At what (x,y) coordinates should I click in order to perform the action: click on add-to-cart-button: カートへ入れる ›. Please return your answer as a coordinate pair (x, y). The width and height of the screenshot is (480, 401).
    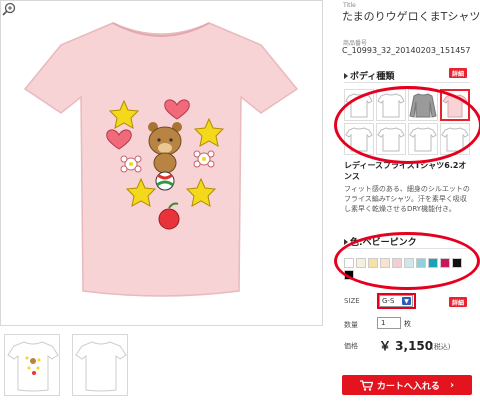
    Looking at the image, I should click on (407, 385).